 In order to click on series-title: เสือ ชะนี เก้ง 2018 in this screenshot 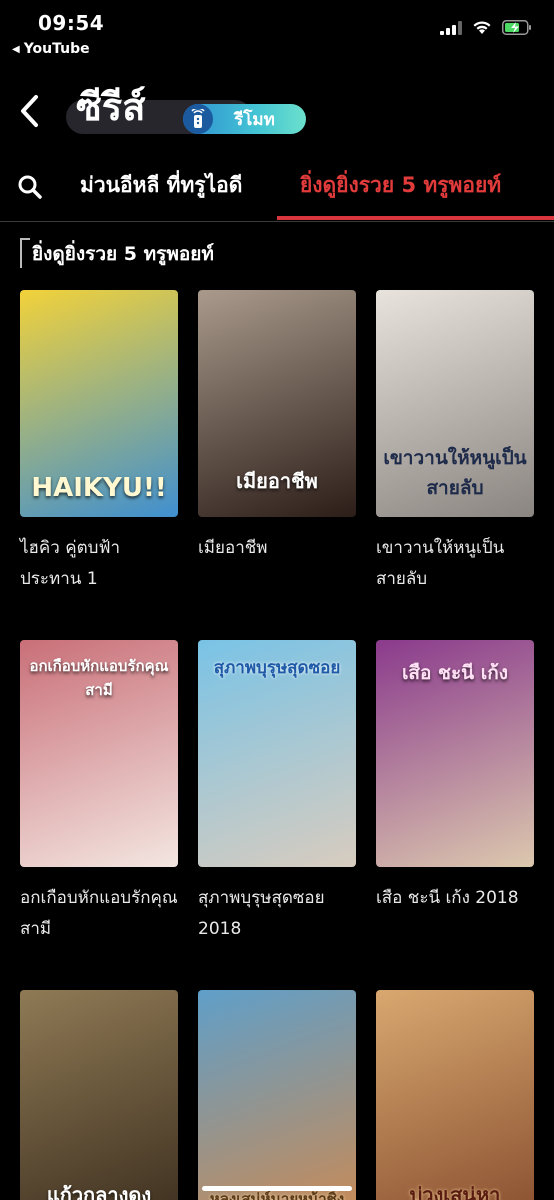, I will do `click(456, 898)`.